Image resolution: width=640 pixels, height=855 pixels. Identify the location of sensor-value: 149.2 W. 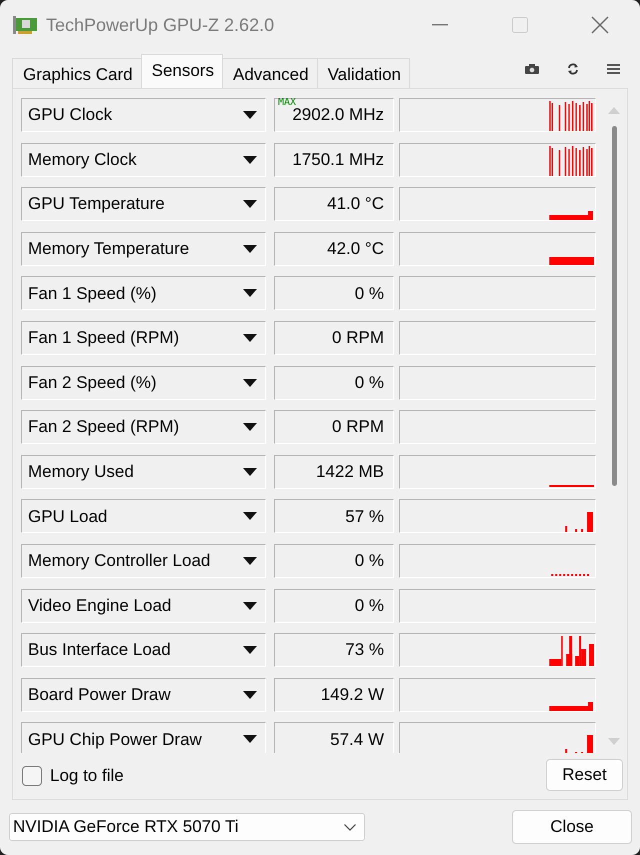
(352, 695).